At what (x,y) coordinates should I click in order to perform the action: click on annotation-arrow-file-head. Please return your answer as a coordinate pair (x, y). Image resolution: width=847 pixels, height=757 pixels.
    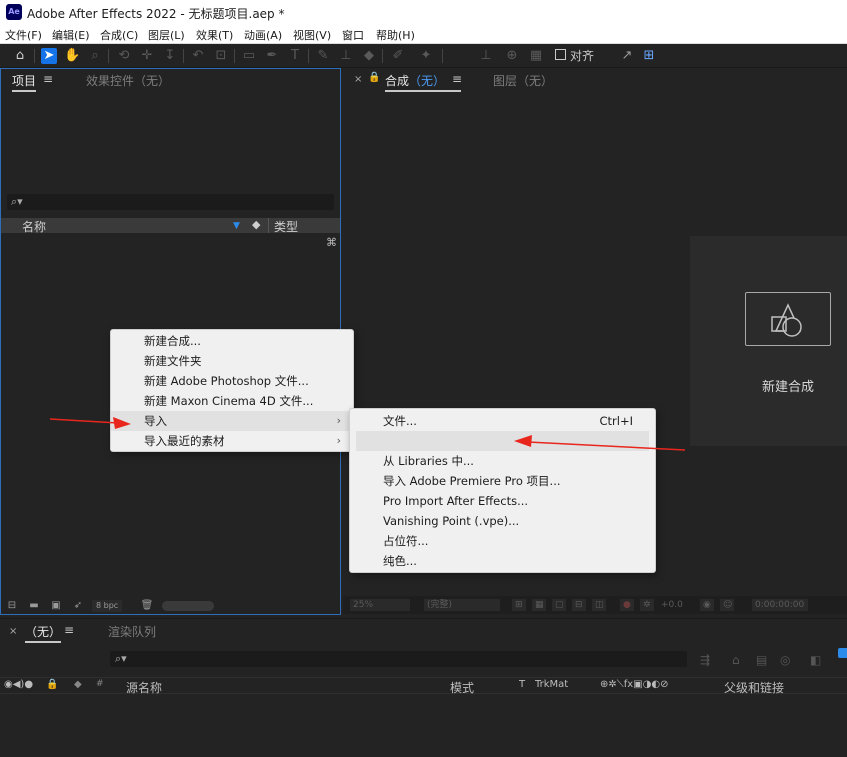
    Looking at the image, I should click on (523, 441).